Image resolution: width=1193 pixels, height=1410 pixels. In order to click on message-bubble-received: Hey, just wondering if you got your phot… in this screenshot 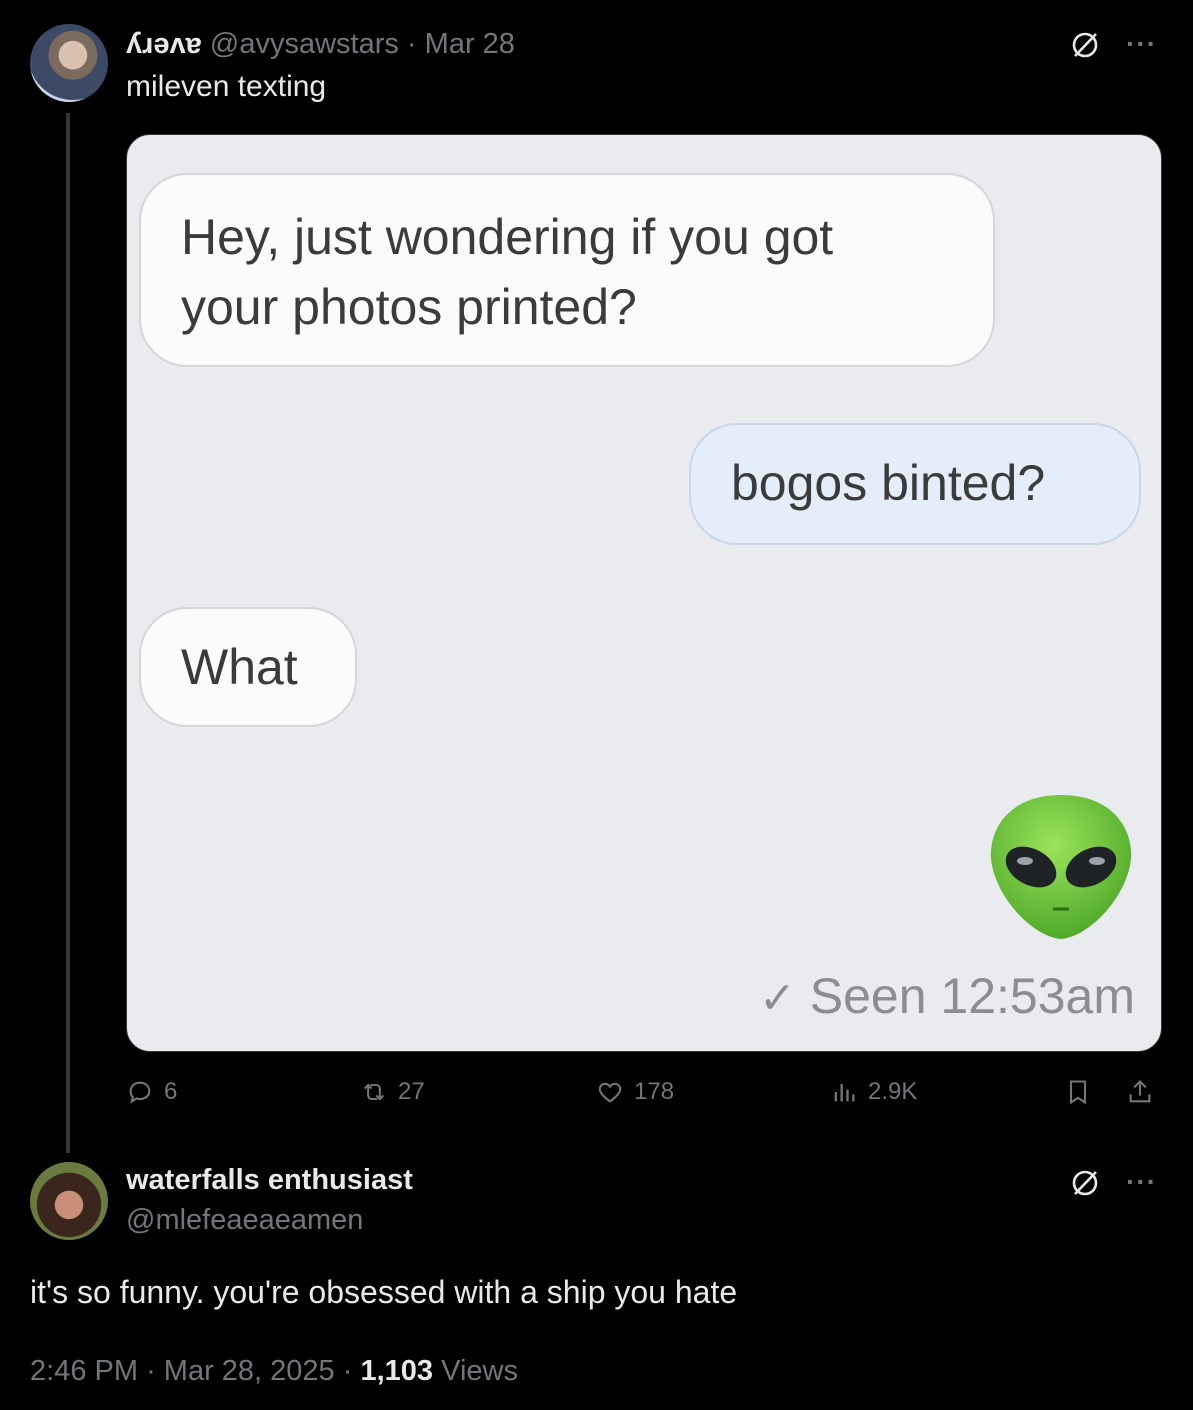, I will do `click(567, 270)`.